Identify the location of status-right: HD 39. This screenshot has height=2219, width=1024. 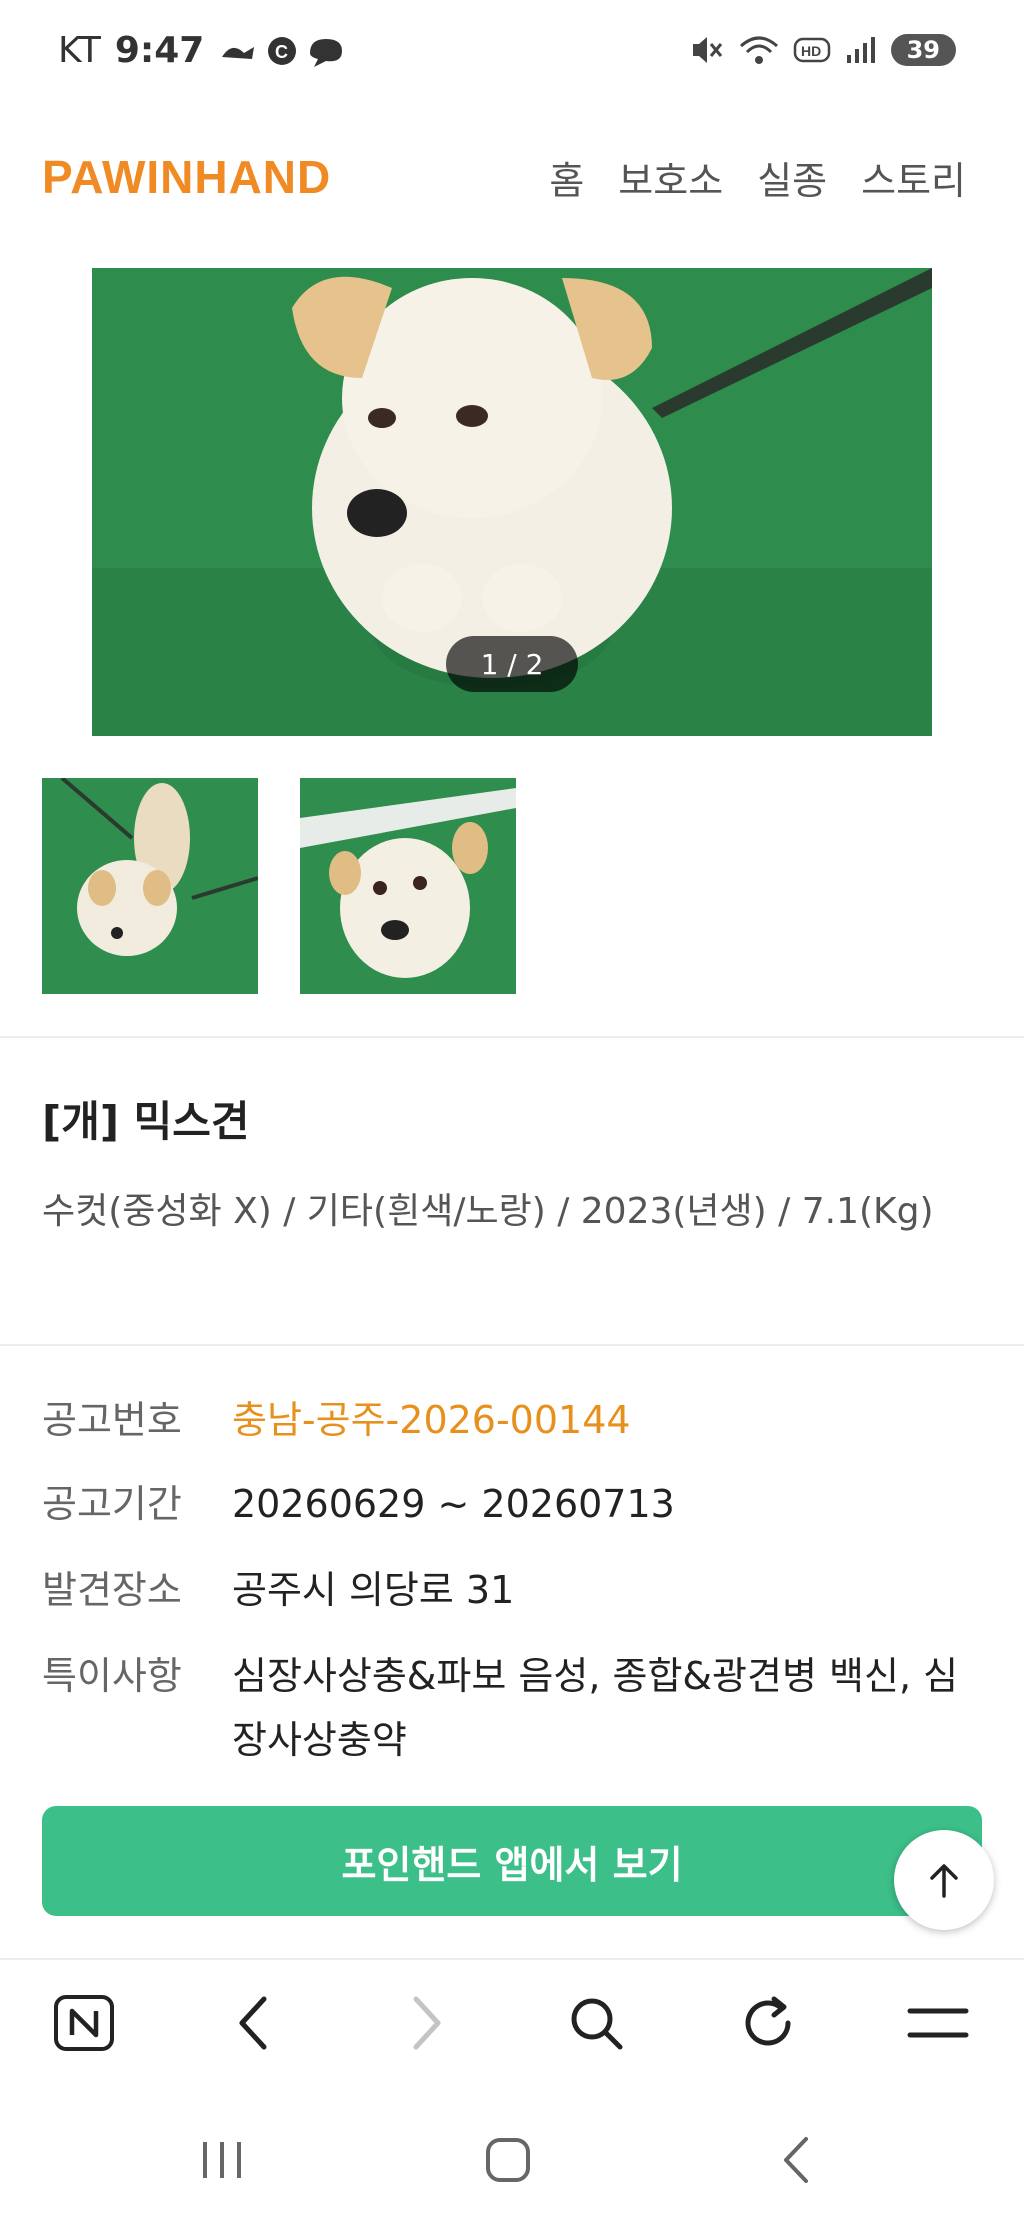
(822, 50).